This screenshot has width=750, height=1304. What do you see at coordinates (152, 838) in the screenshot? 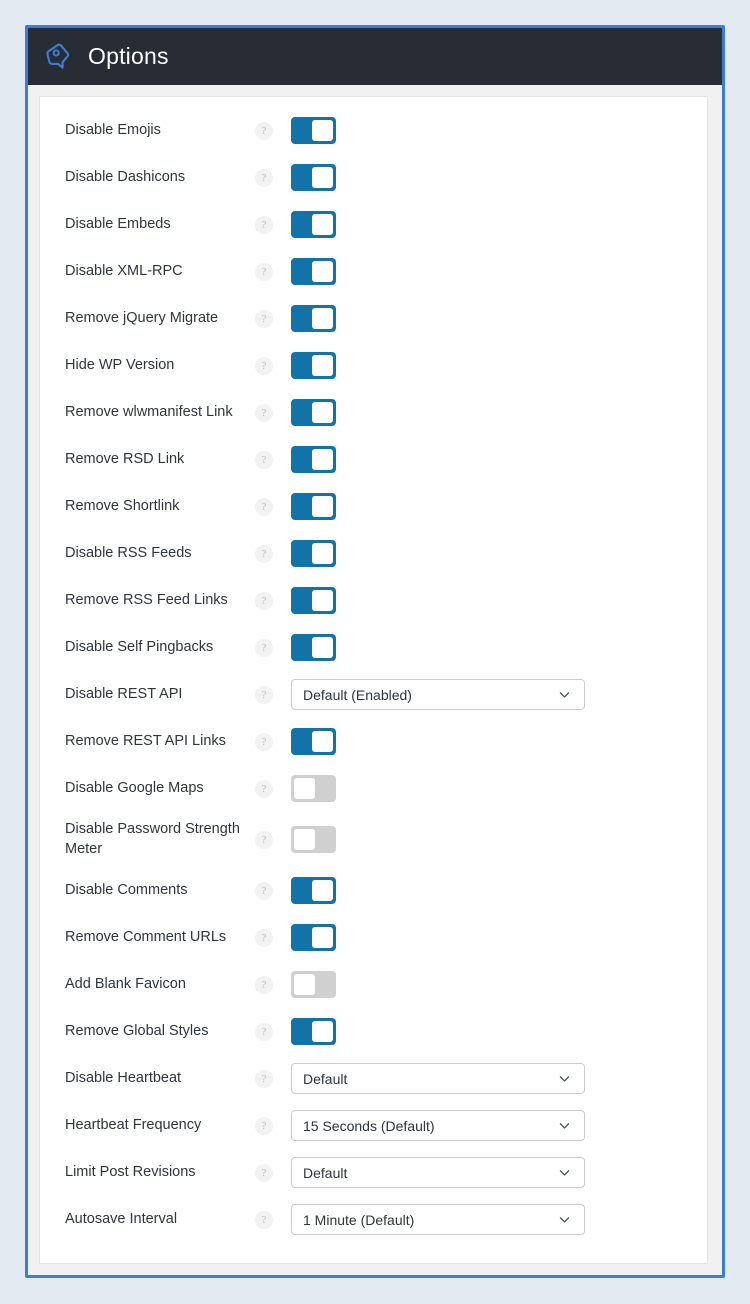
I see `option-label: Disable Password Strength Meter` at bounding box center [152, 838].